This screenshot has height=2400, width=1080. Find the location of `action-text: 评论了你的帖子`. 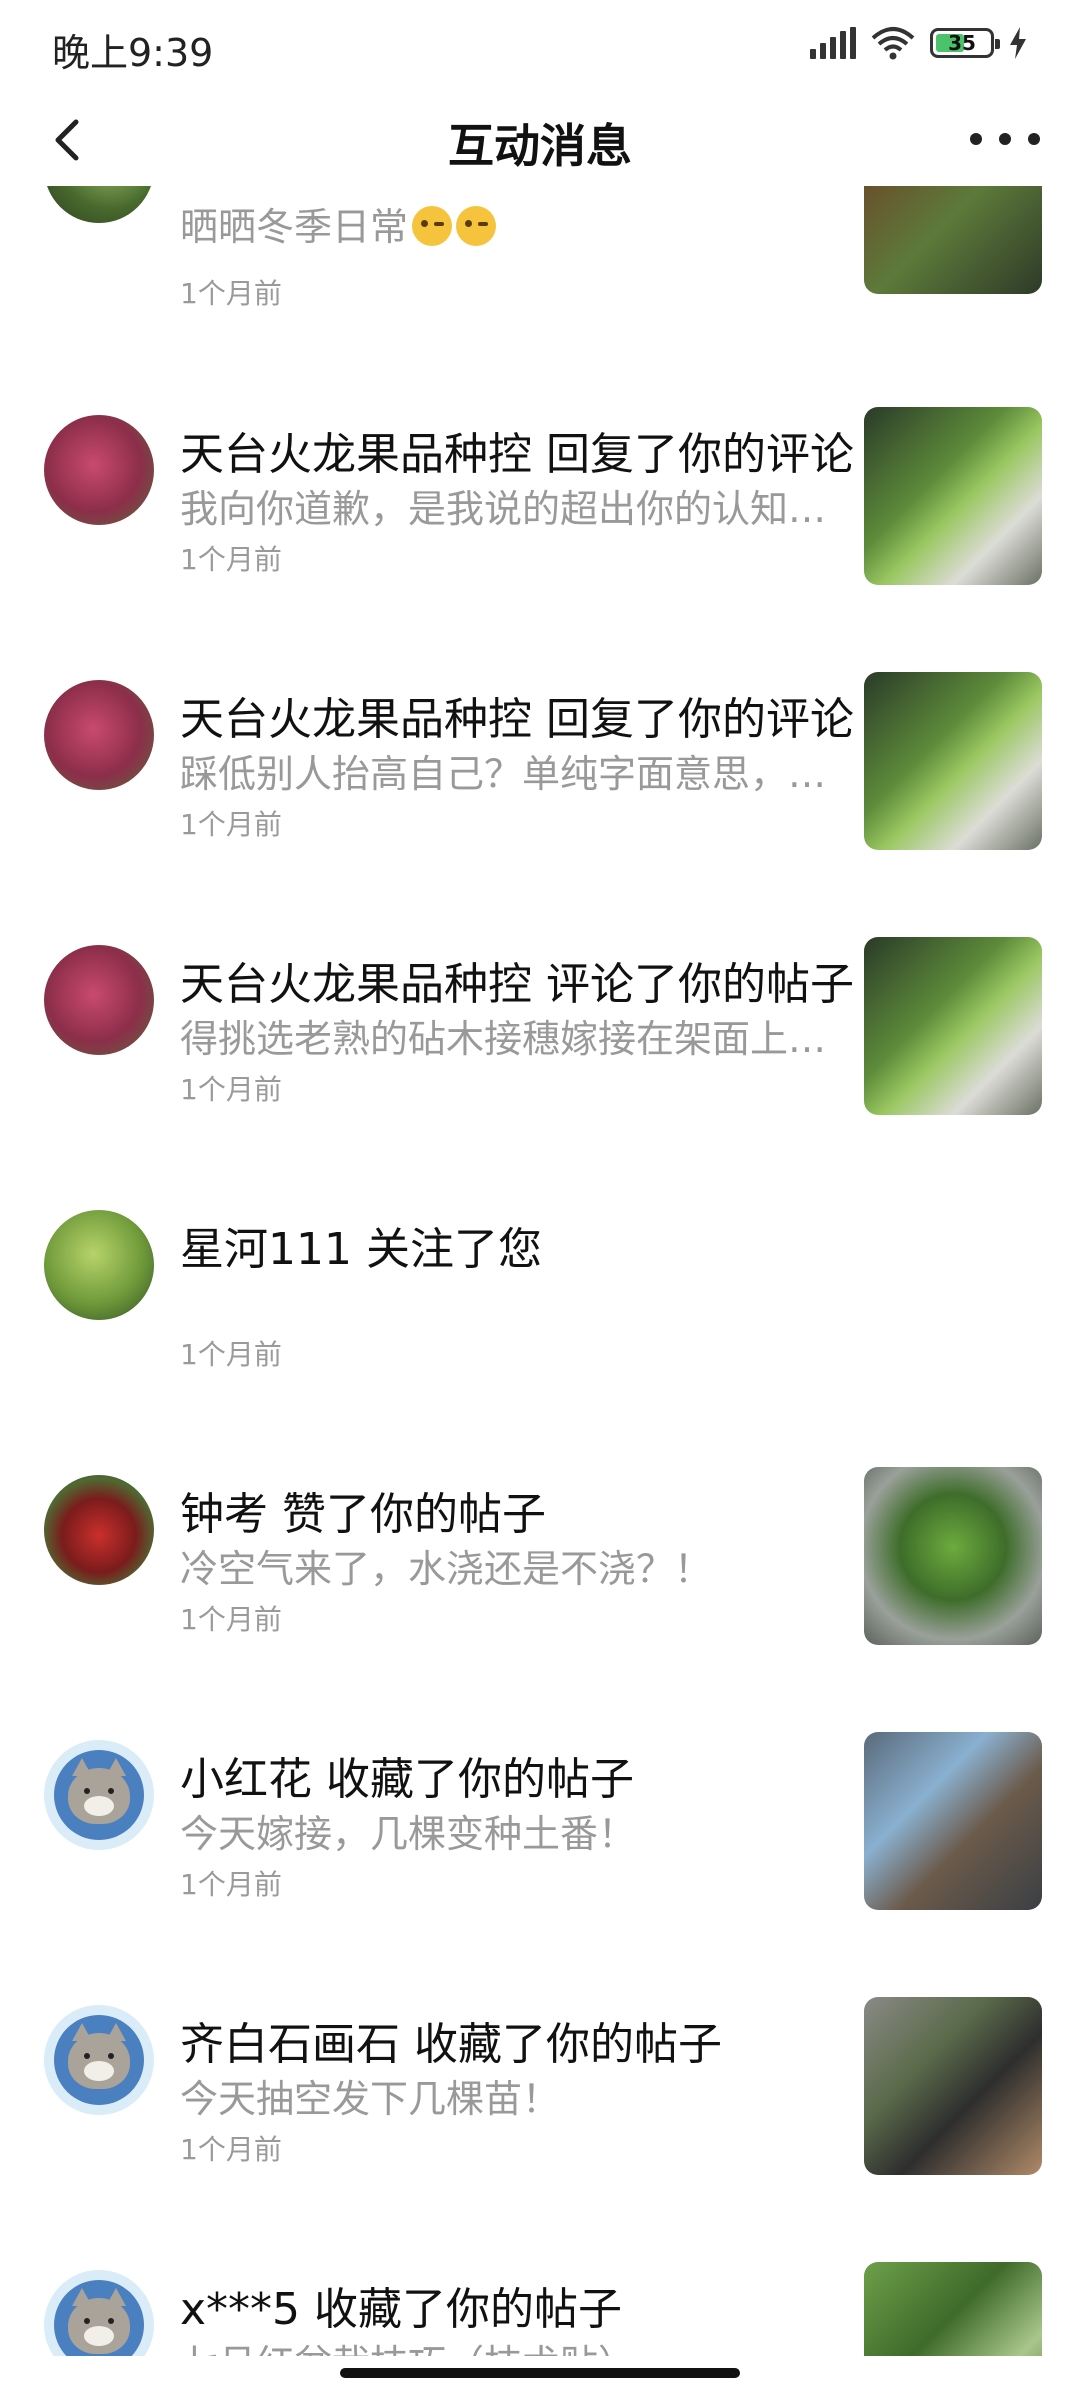

action-text: 评论了你的帖子 is located at coordinates (700, 984).